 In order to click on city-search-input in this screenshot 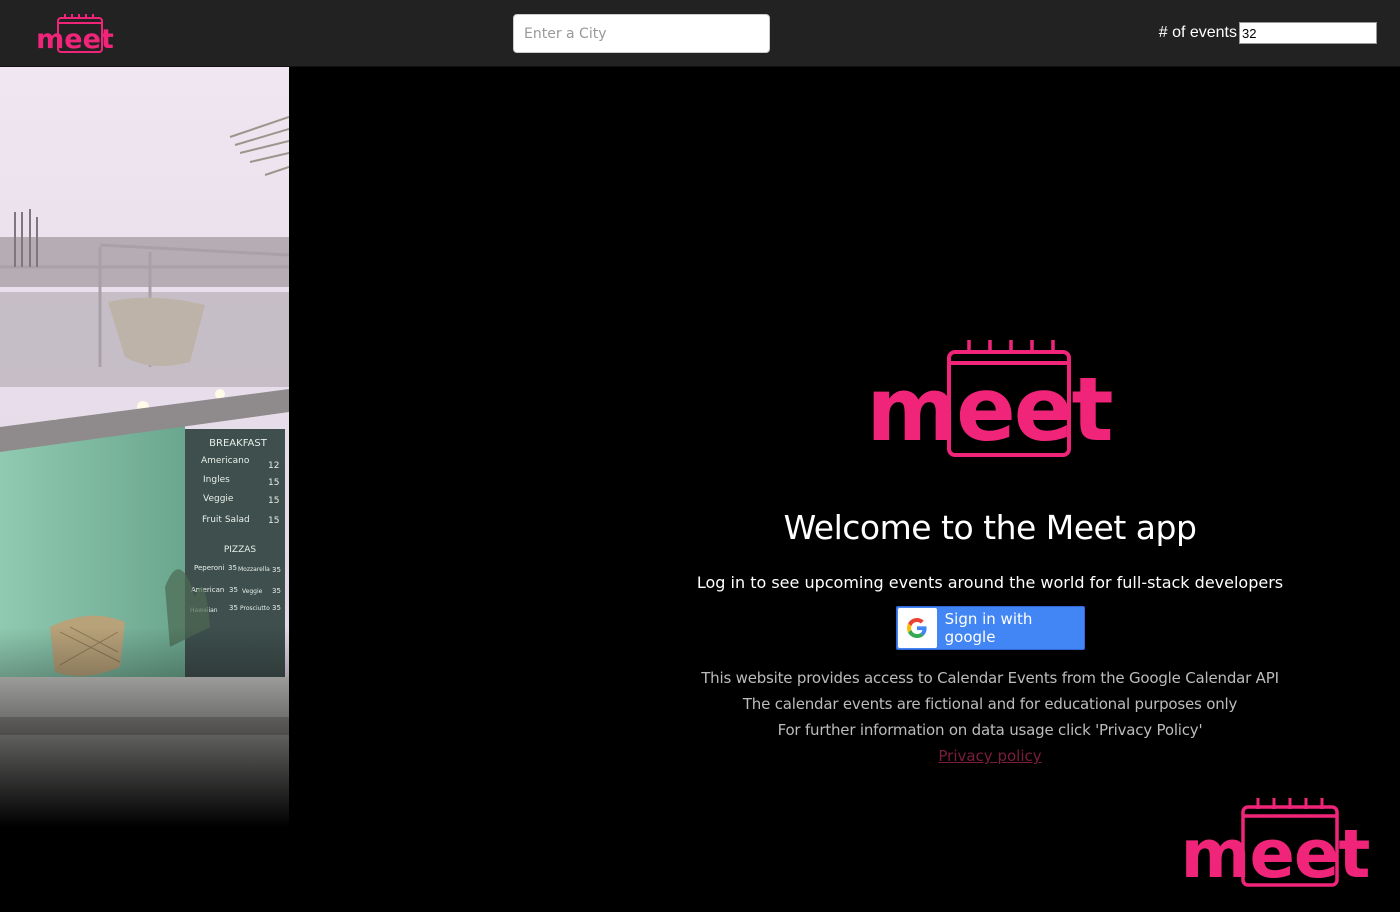, I will do `click(641, 33)`.